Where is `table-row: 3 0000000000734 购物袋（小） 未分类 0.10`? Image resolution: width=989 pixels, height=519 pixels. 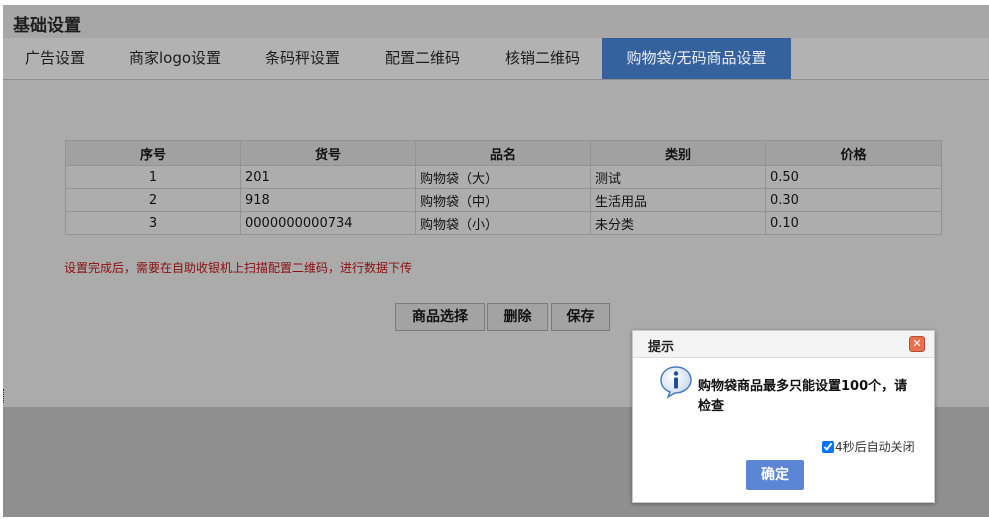
table-row: 3 0000000000734 购物袋（小） 未分类 0.10 is located at coordinates (503, 223).